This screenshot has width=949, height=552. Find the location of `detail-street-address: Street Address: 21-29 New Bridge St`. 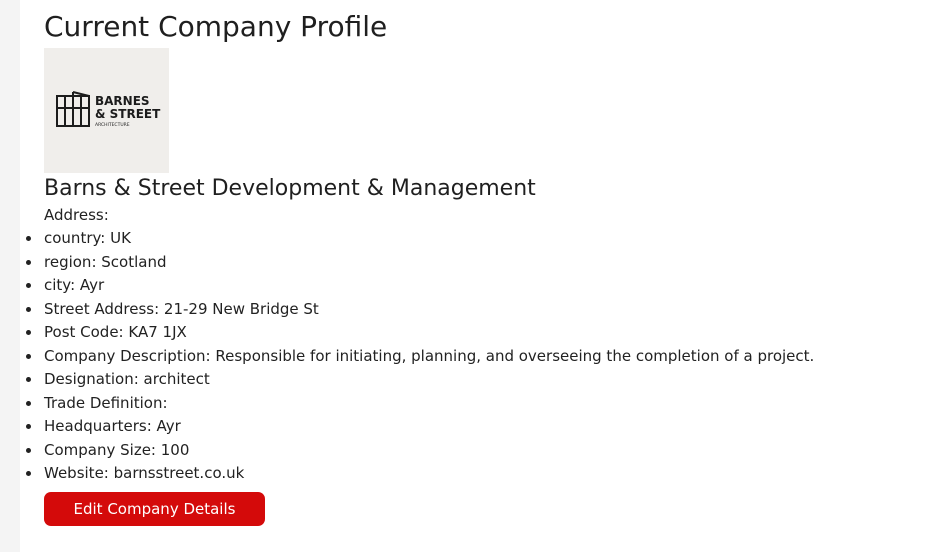

detail-street-address: Street Address: 21-29 New Bridge St is located at coordinates (419, 311).